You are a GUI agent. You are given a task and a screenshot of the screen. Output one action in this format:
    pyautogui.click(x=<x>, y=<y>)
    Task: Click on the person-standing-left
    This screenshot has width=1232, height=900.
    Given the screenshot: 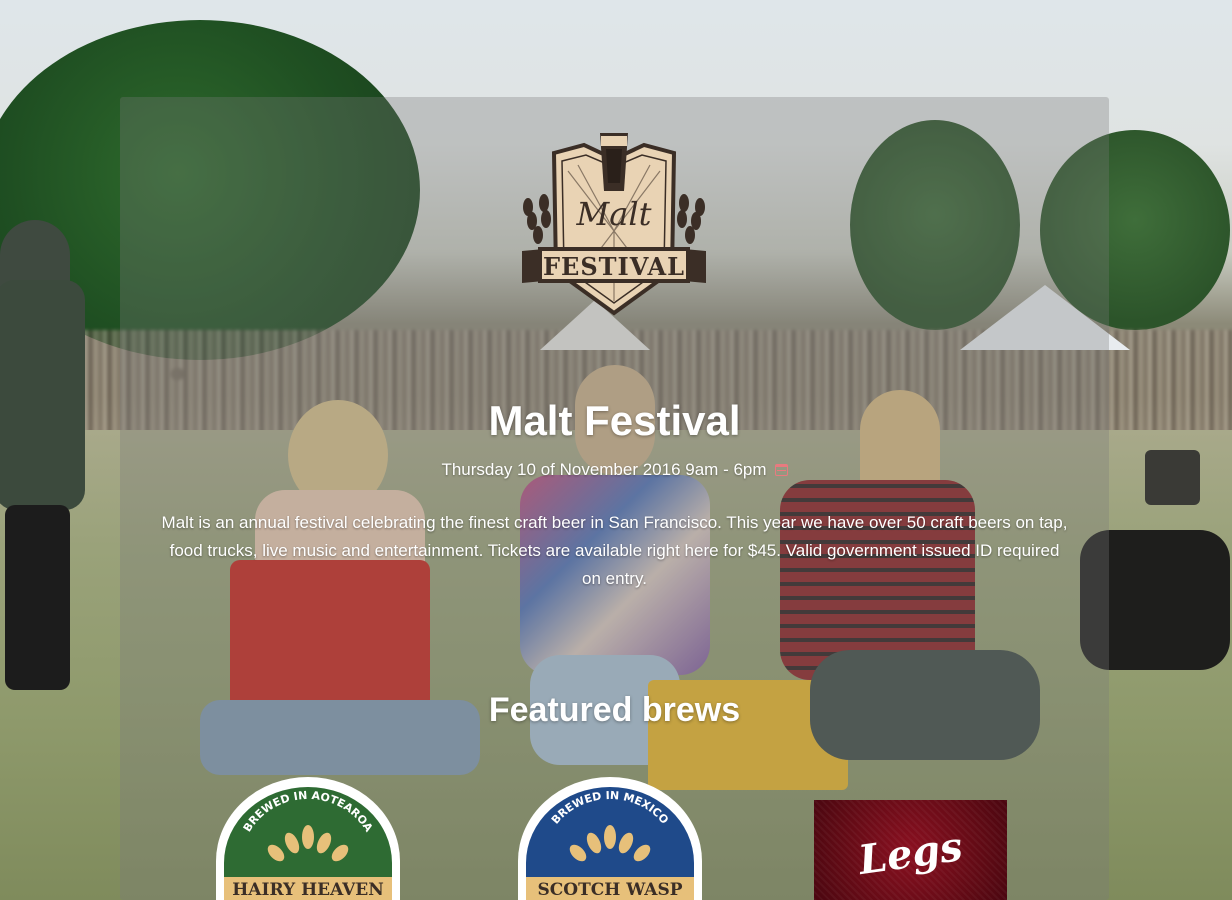 What is the action you would take?
    pyautogui.click(x=45, y=455)
    